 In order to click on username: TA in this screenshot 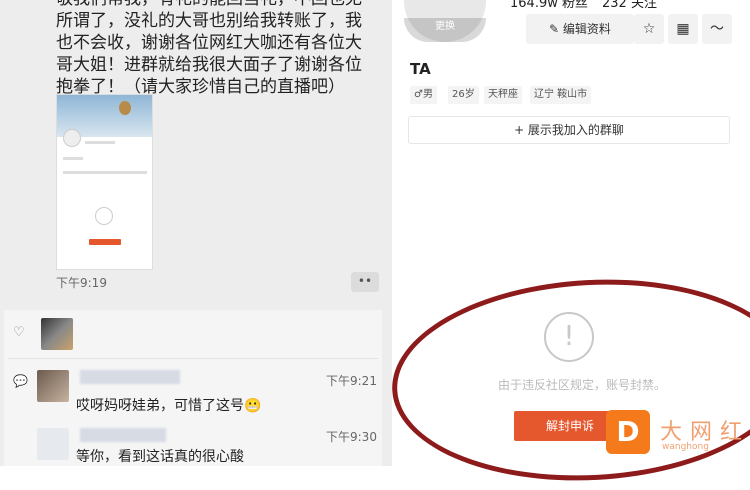, I will do `click(420, 69)`.